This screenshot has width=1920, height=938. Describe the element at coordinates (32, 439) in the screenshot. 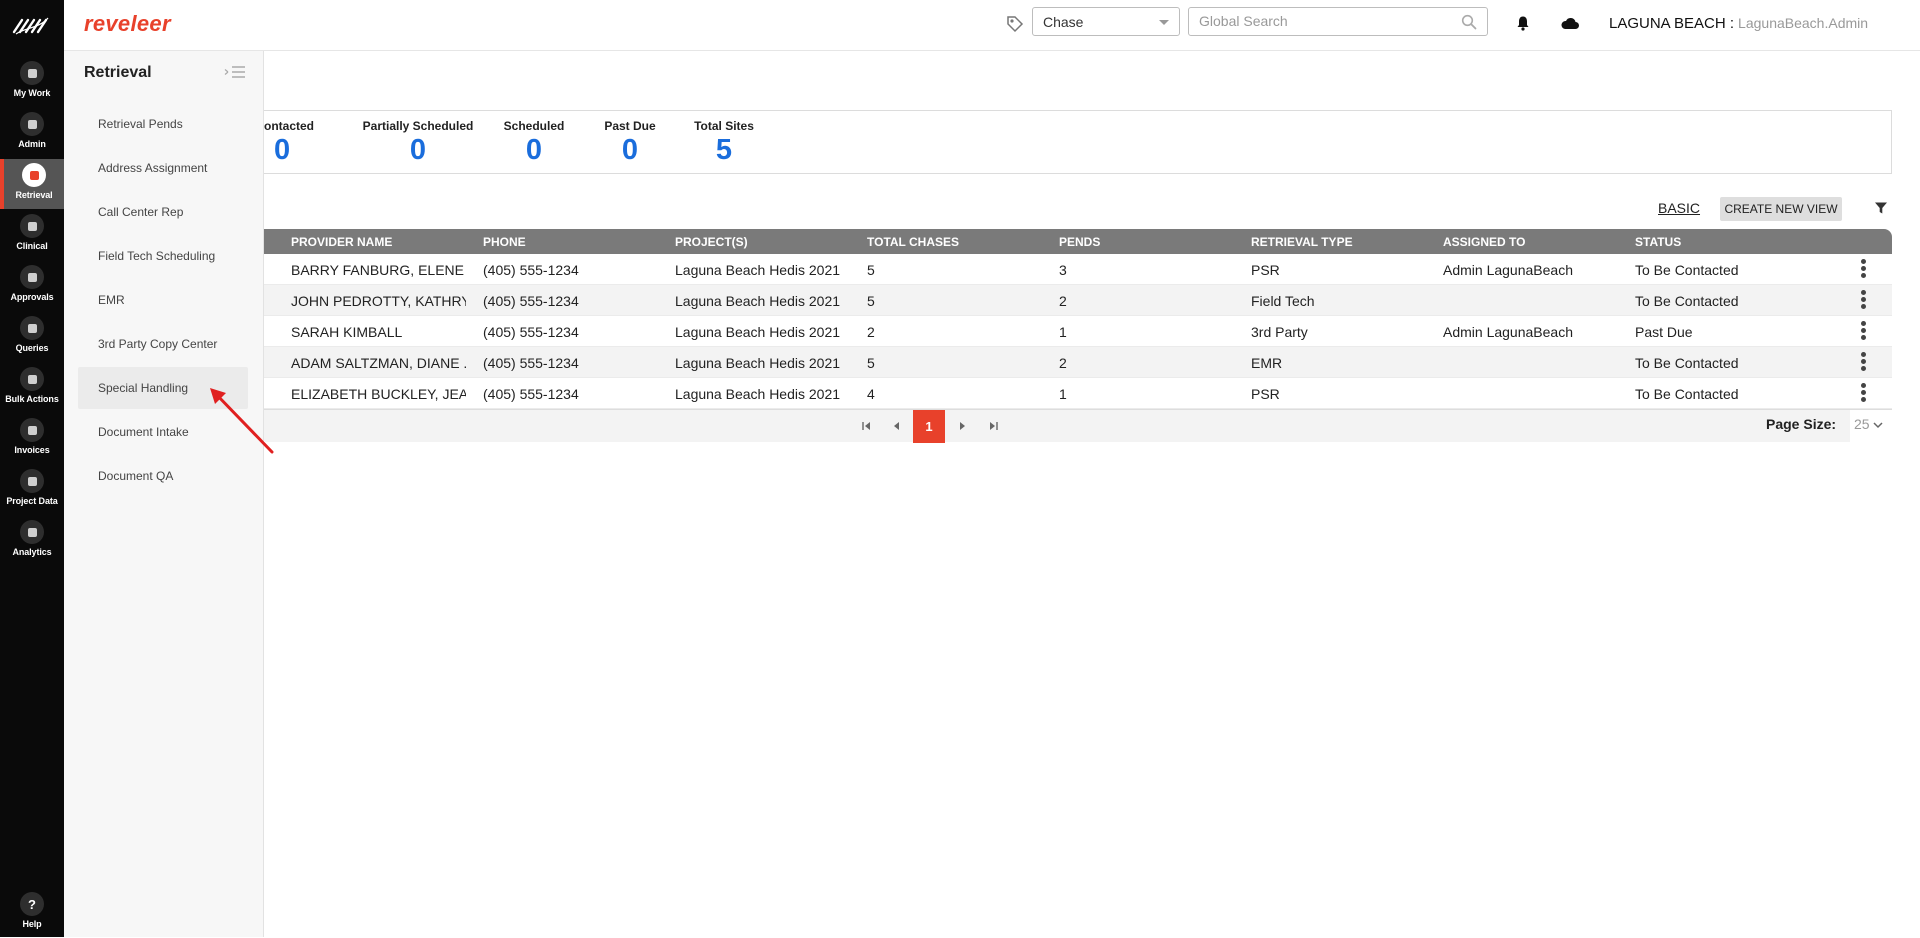

I see `rail-item-7: Invoices` at that location.